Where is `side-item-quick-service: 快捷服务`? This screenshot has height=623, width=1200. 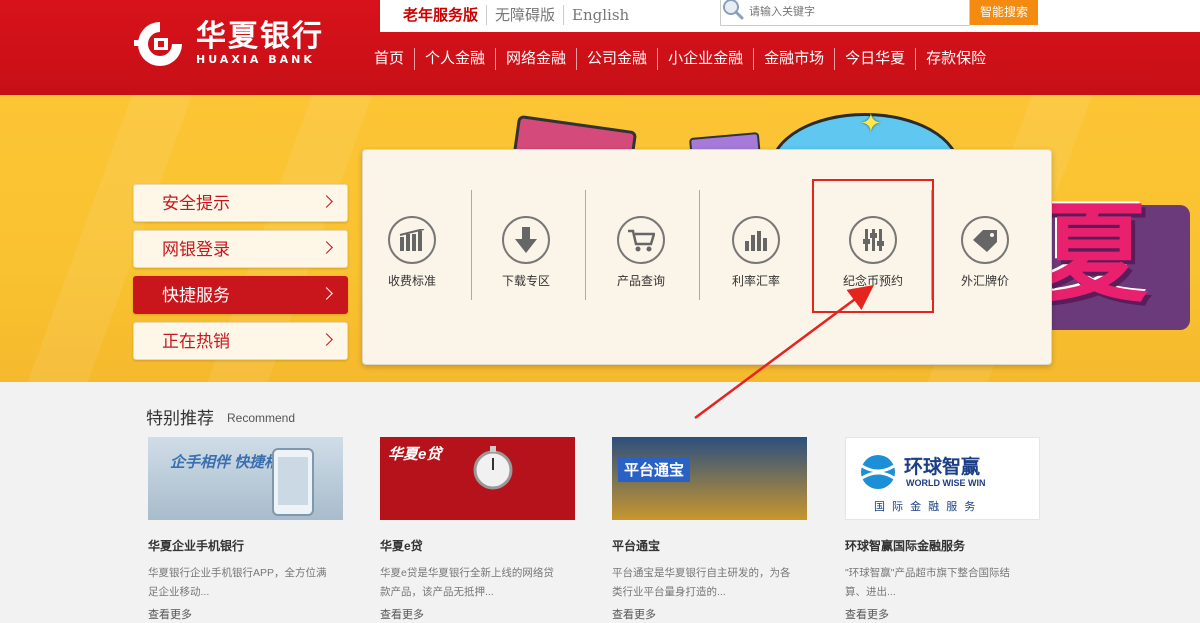 side-item-quick-service: 快捷服务 is located at coordinates (240, 295).